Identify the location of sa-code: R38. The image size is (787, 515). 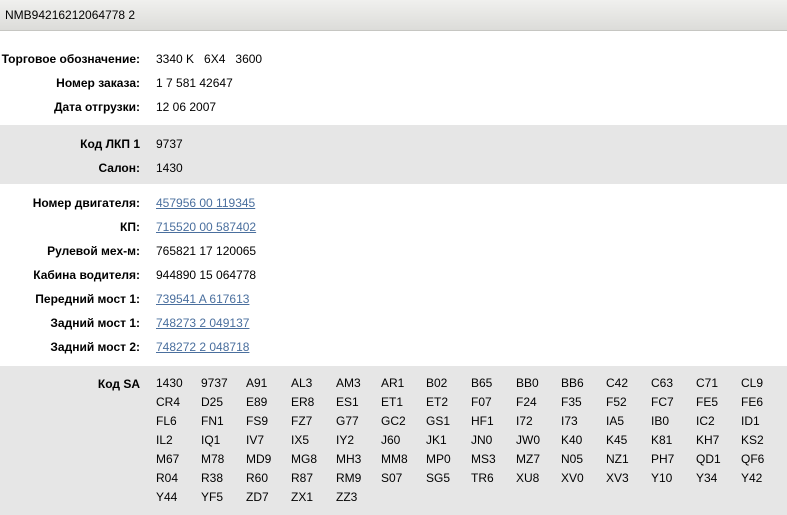
(212, 478).